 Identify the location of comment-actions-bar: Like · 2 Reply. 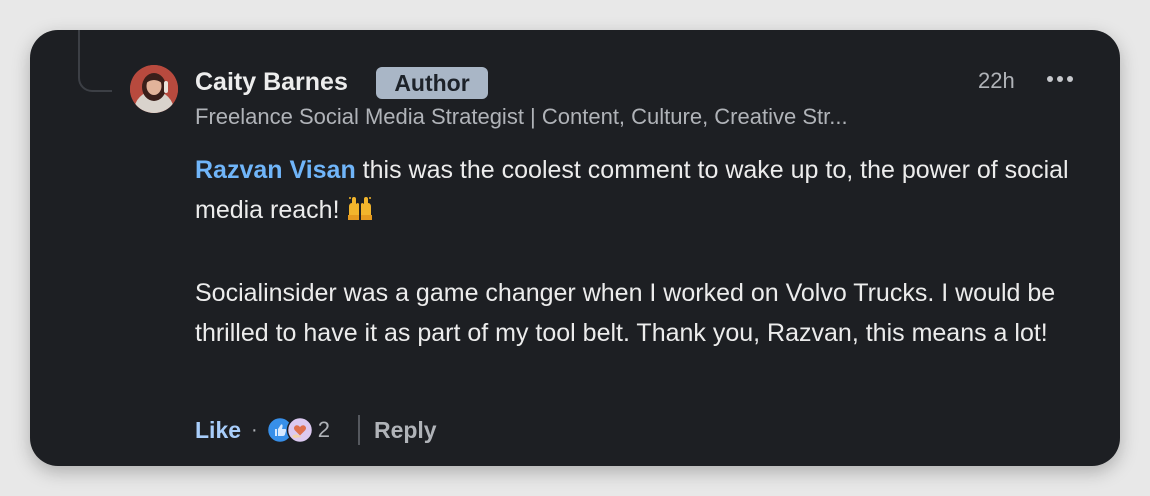
(316, 430).